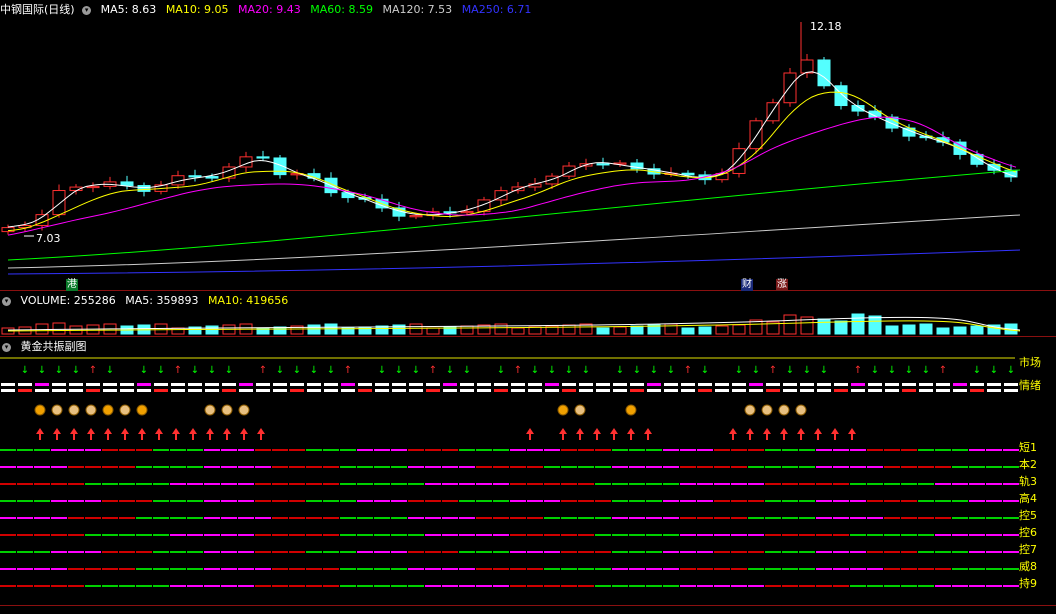  Describe the element at coordinates (637, 330) in the screenshot. I see `volume-bar` at that location.